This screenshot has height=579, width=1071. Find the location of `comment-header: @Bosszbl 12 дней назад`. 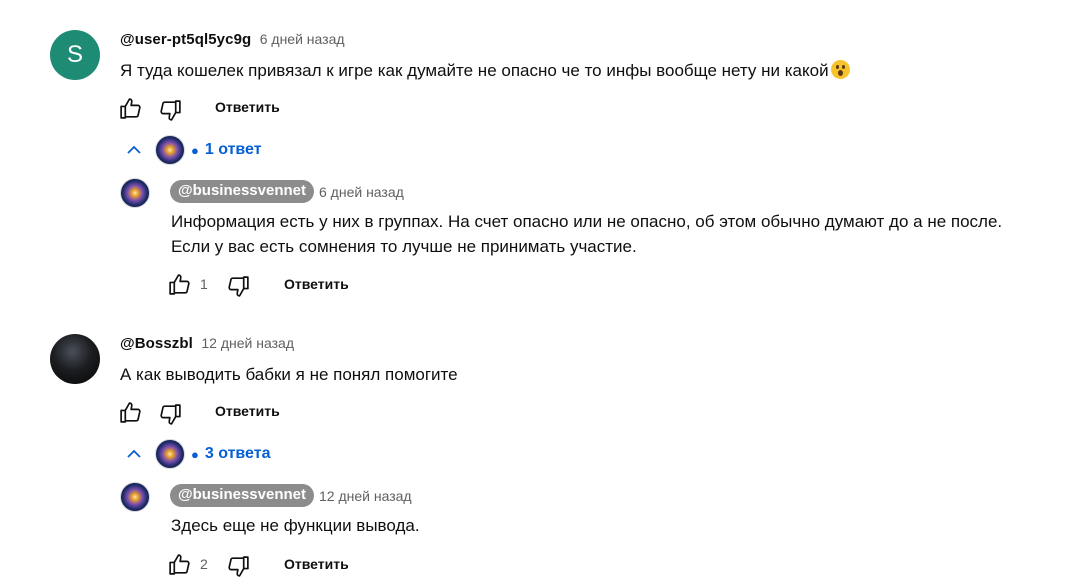

comment-header: @Bosszbl 12 дней назад is located at coordinates (207, 344).